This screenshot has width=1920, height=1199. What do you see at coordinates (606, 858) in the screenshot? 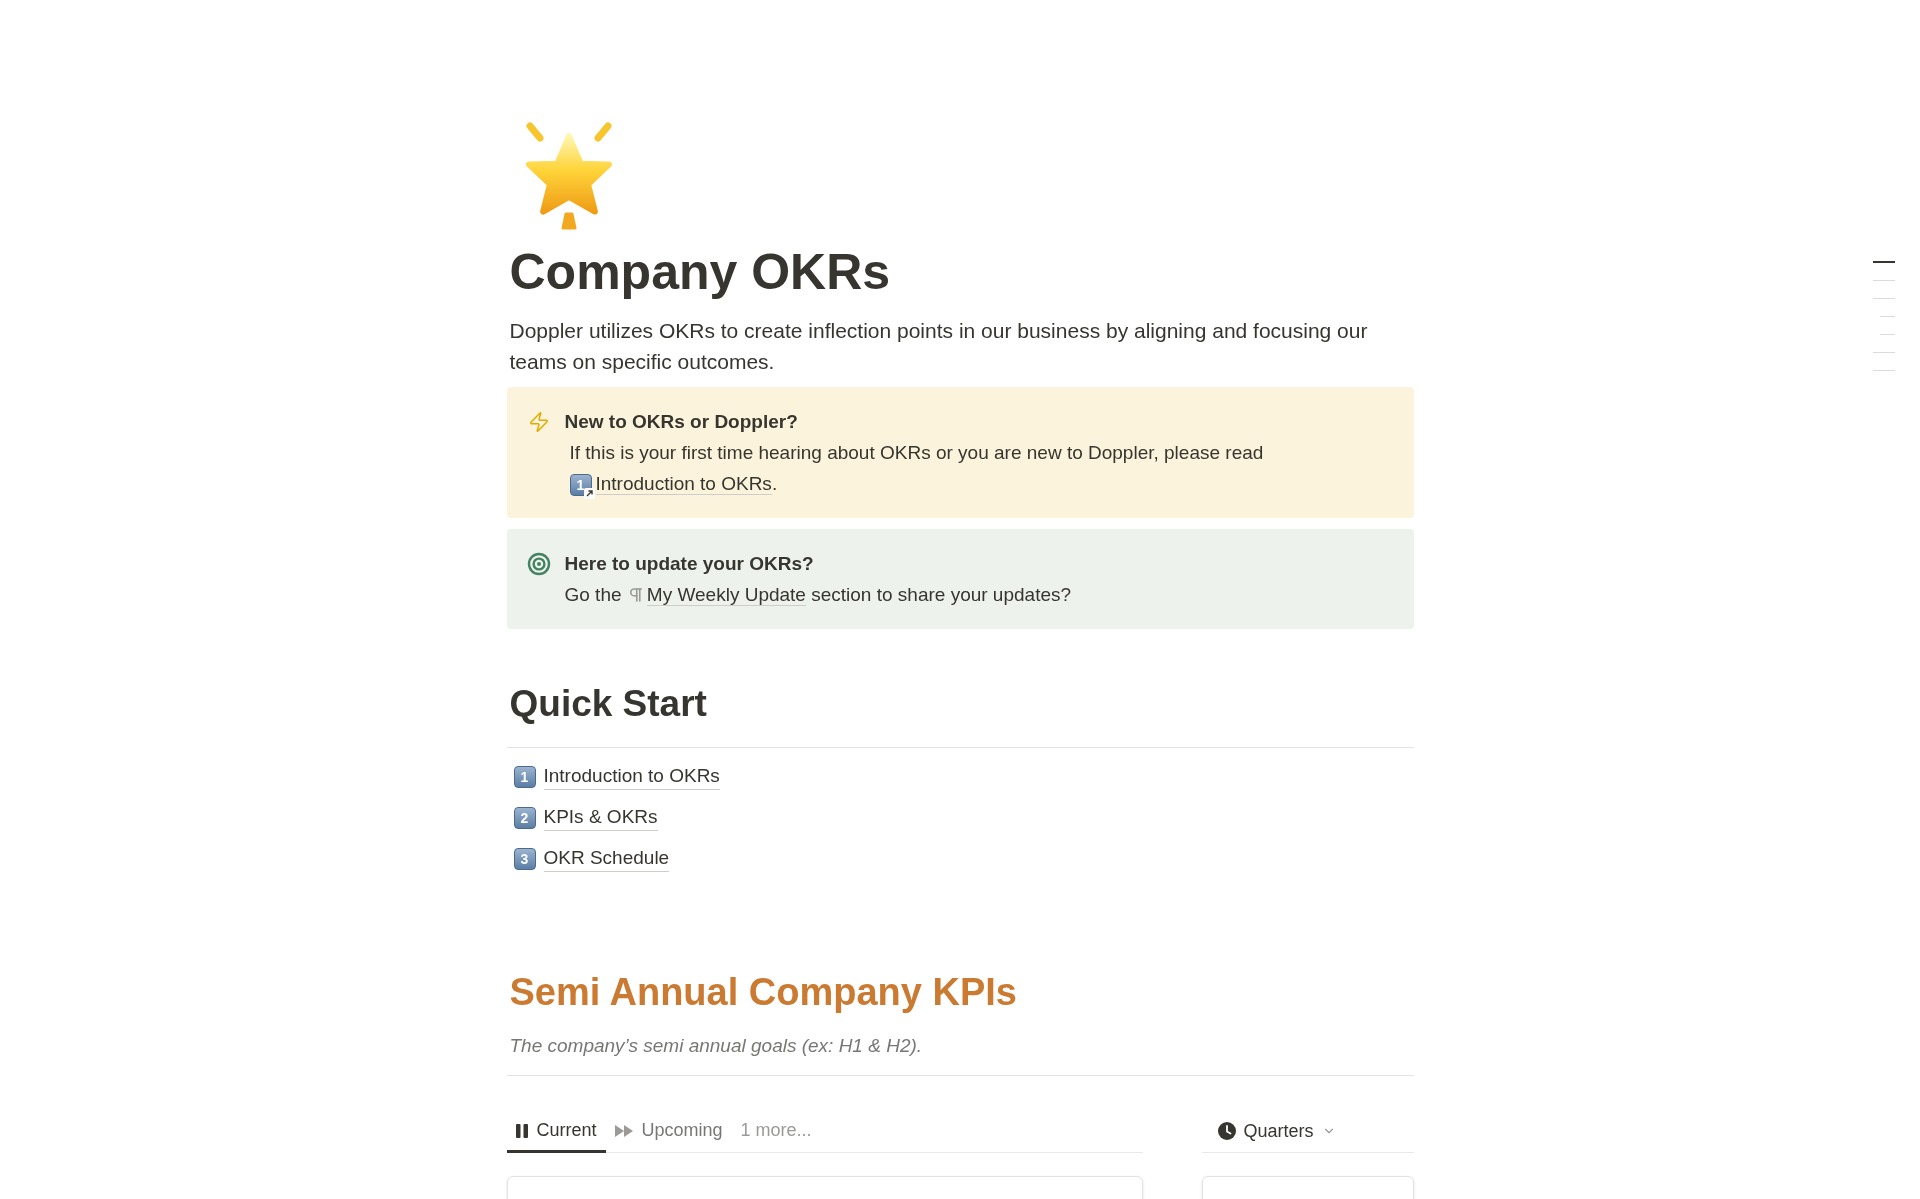
I see `page-link: OKR Schedule` at bounding box center [606, 858].